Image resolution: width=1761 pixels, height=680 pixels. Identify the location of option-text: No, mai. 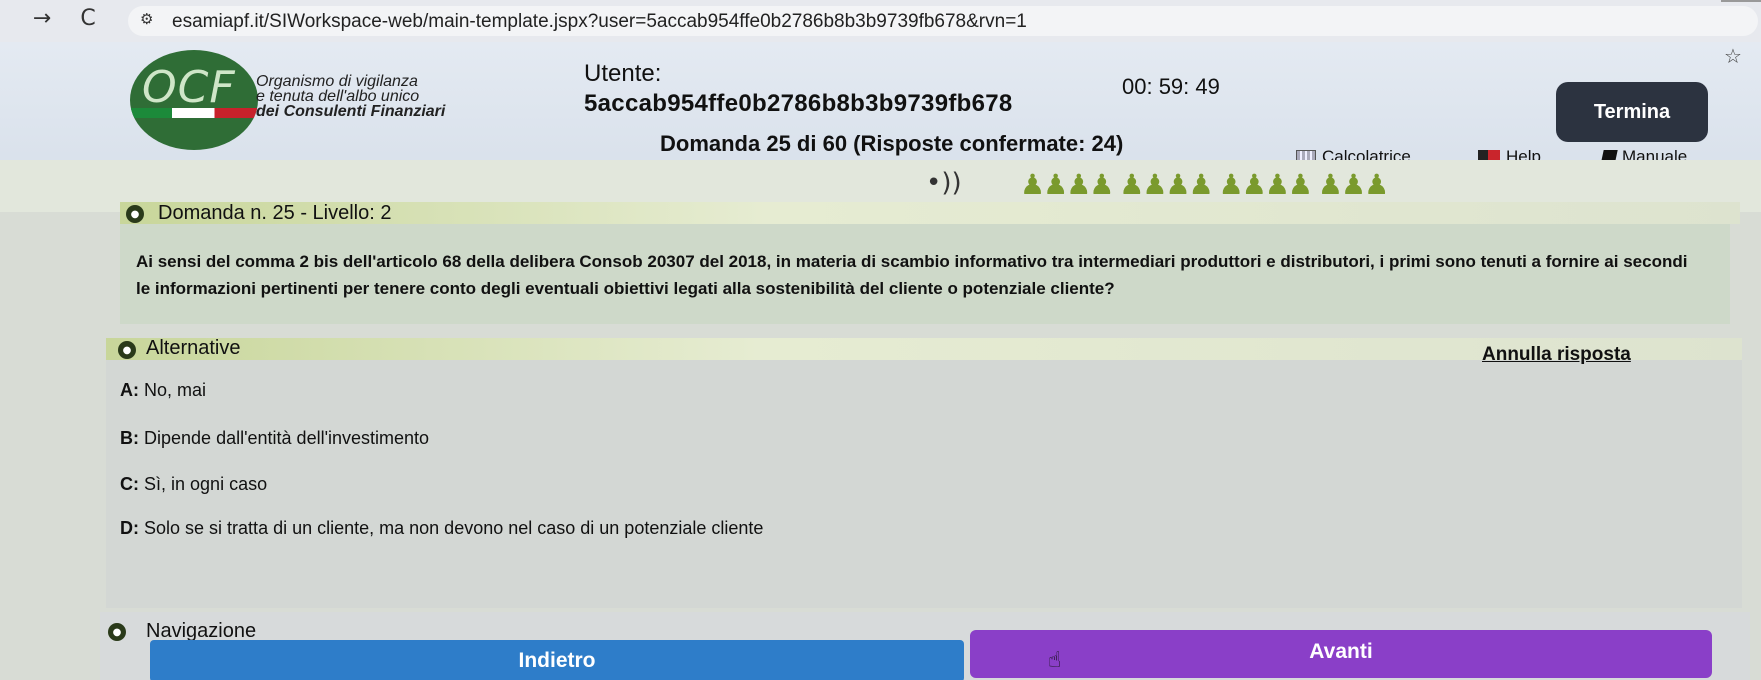
(175, 390).